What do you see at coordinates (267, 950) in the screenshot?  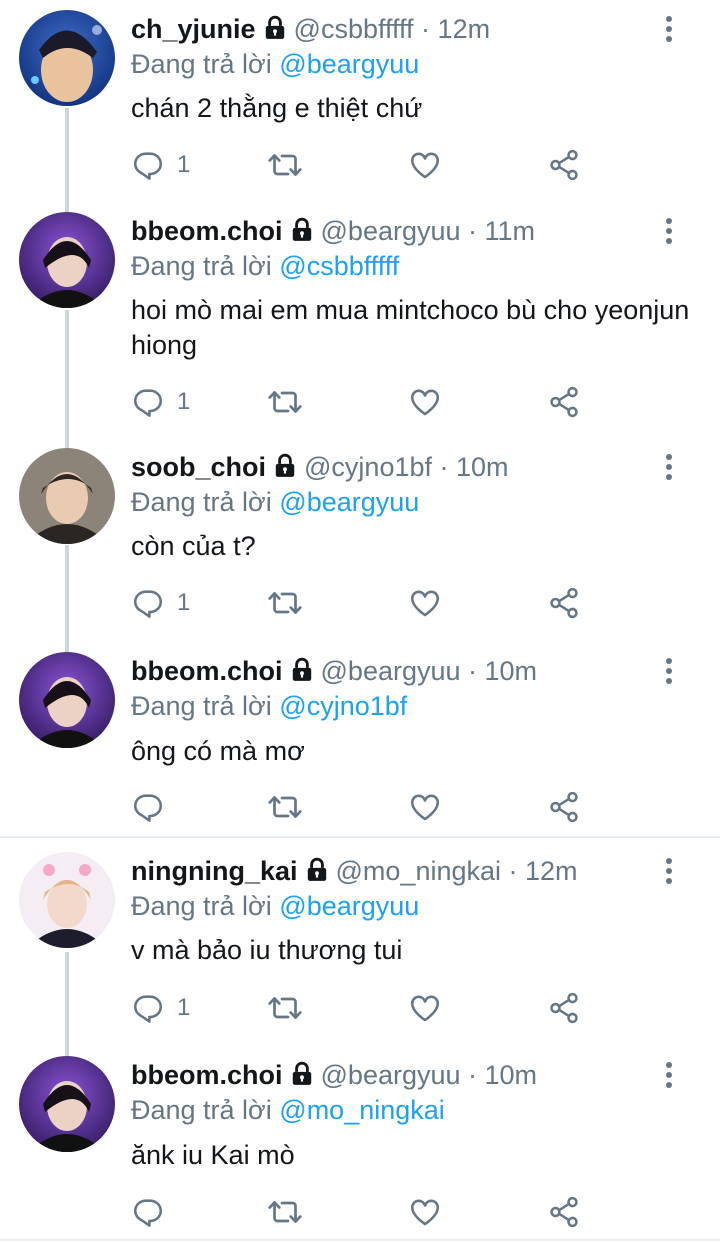 I see `tweet-text: v mà bảo iu thương tui` at bounding box center [267, 950].